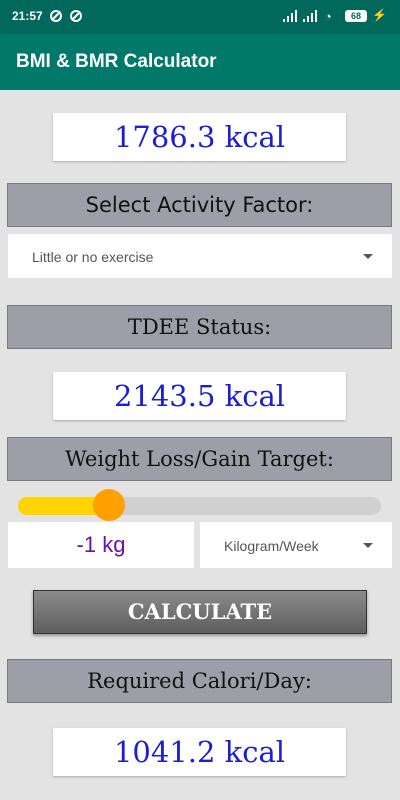 This screenshot has width=400, height=800. What do you see at coordinates (356, 16) in the screenshot?
I see `battery-icon: 68` at bounding box center [356, 16].